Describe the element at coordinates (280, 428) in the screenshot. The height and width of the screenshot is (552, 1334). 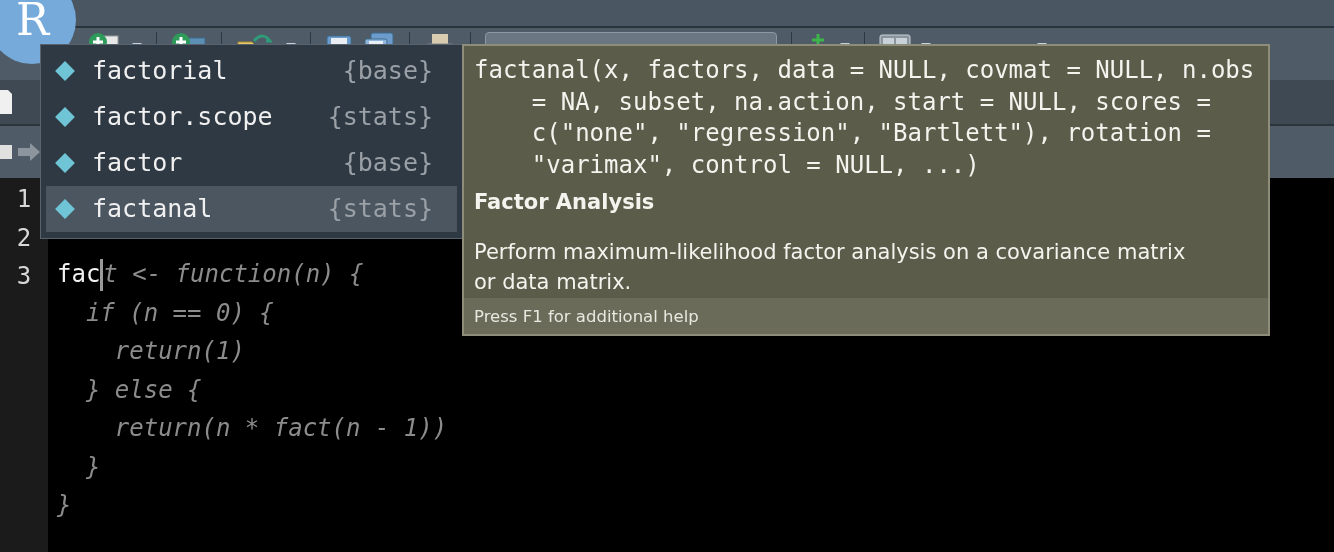
I see `code-line: return(n * fact(n - 1))` at that location.